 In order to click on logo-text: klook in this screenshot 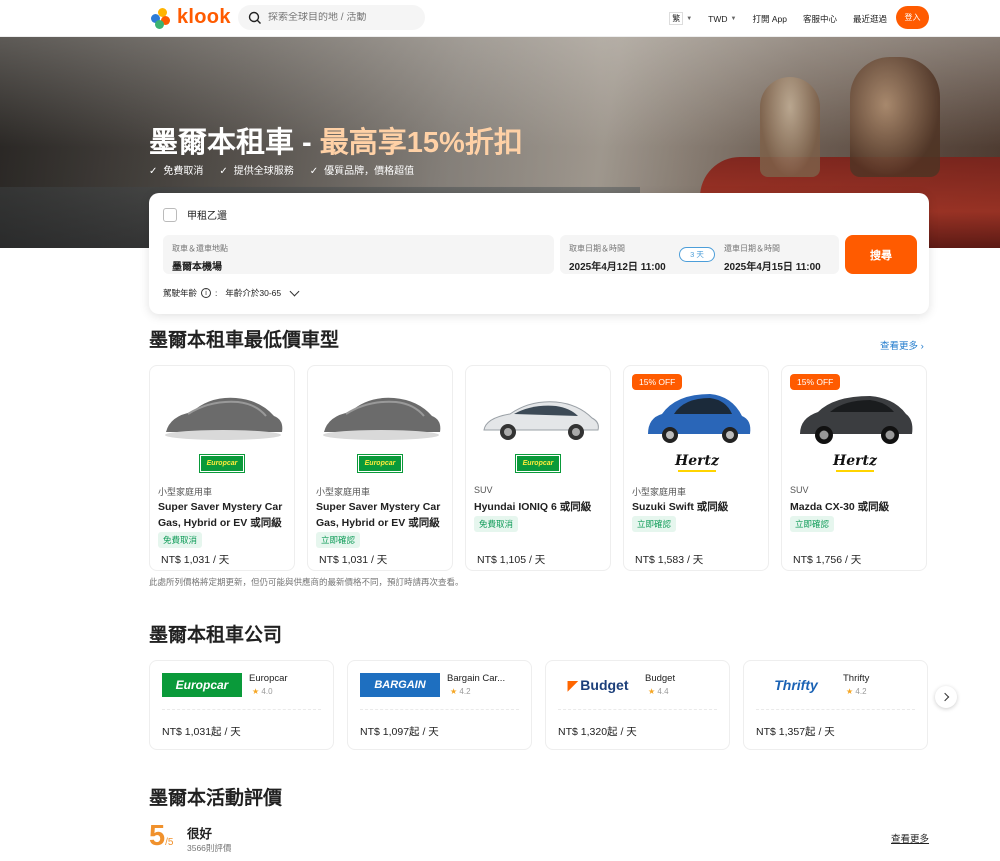, I will do `click(204, 17)`.